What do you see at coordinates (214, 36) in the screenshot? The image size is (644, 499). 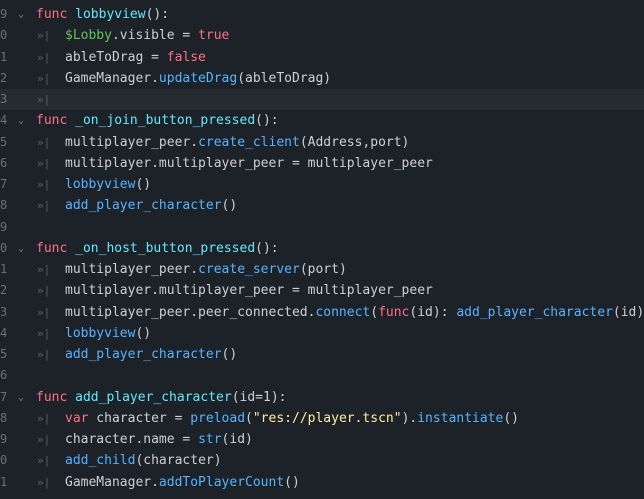 I see `code-token: true` at bounding box center [214, 36].